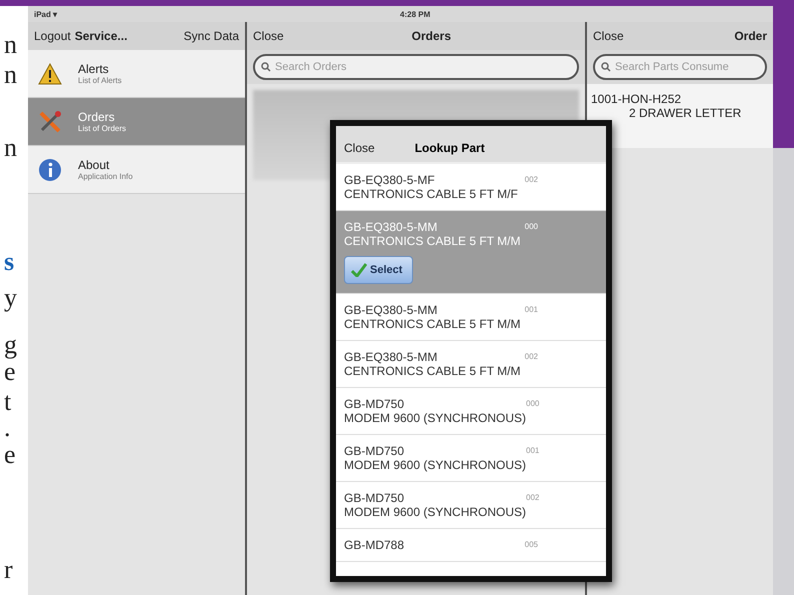 The height and width of the screenshot is (595, 794). I want to click on checkmark-icon, so click(359, 270).